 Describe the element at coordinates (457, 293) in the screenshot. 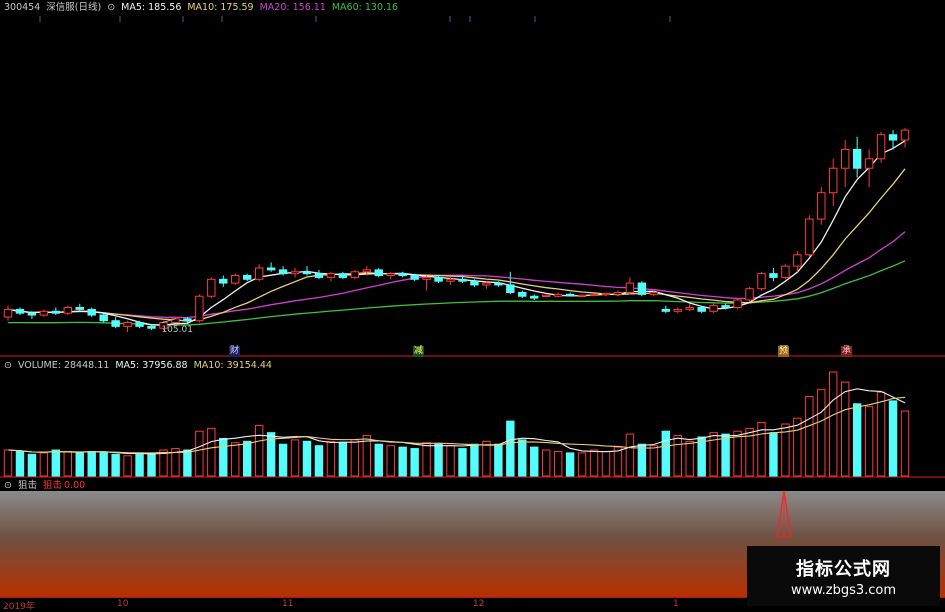

I see `ma60-line` at that location.